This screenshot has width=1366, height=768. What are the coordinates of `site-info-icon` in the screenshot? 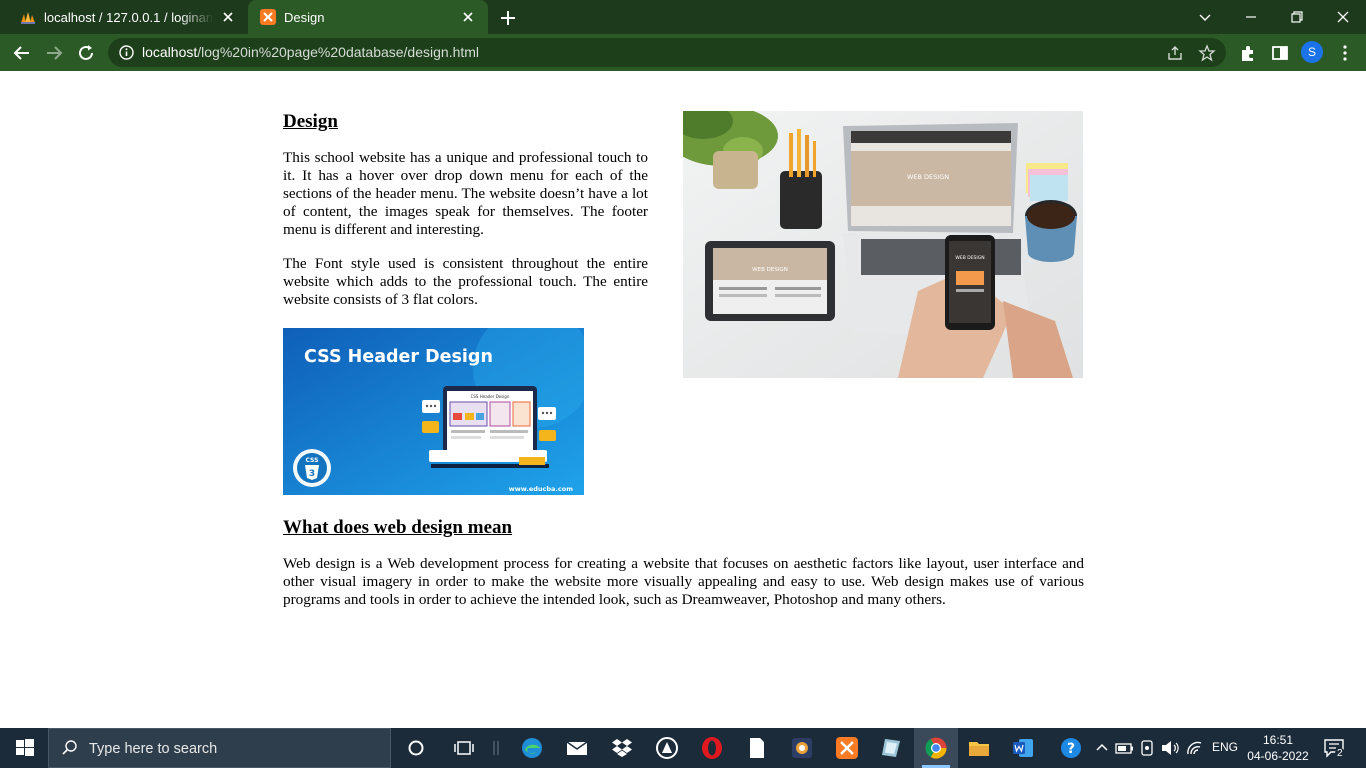 It's located at (126, 52).